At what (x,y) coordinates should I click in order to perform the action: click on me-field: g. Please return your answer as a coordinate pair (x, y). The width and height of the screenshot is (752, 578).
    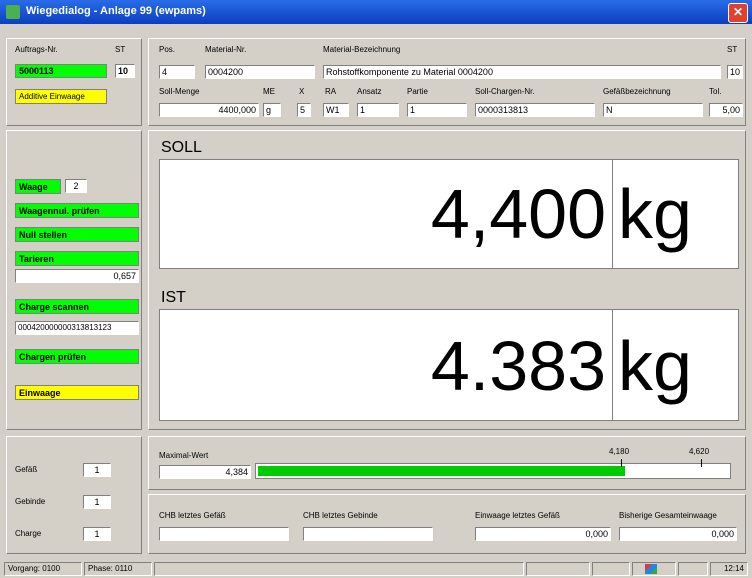
    Looking at the image, I should click on (272, 110).